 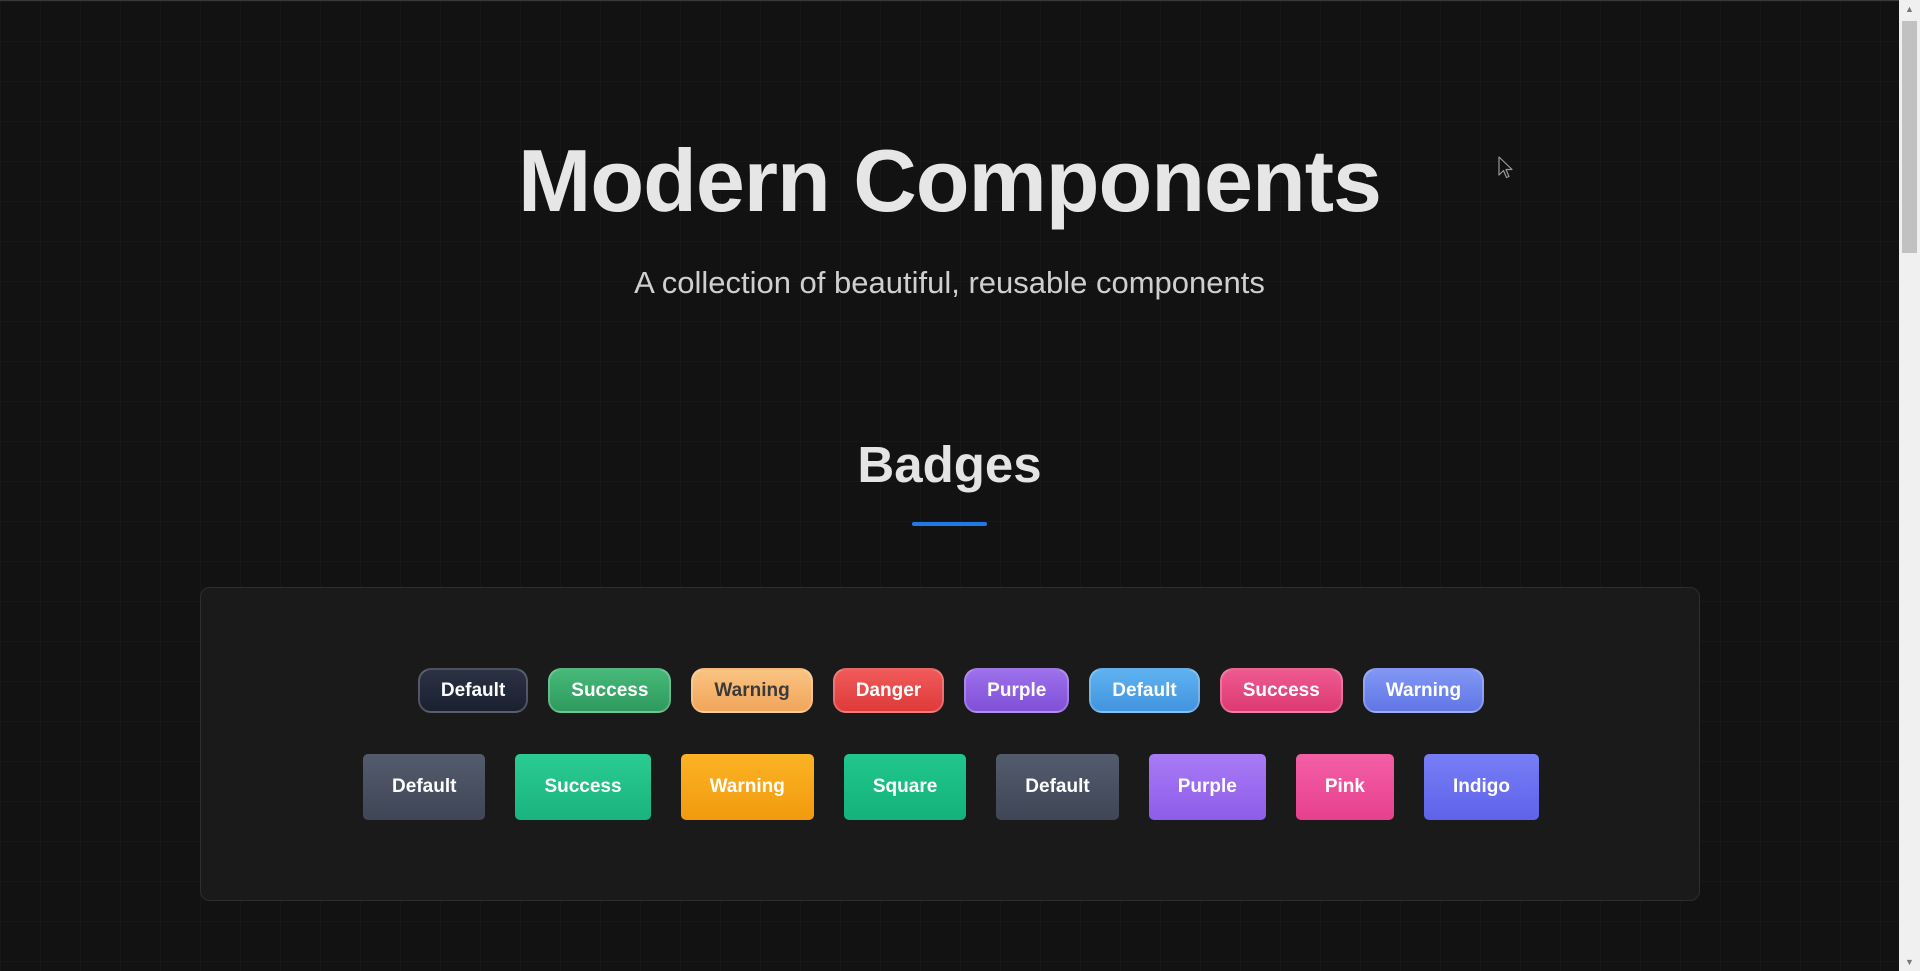 I want to click on scrollbar-thumb, so click(x=1909, y=137).